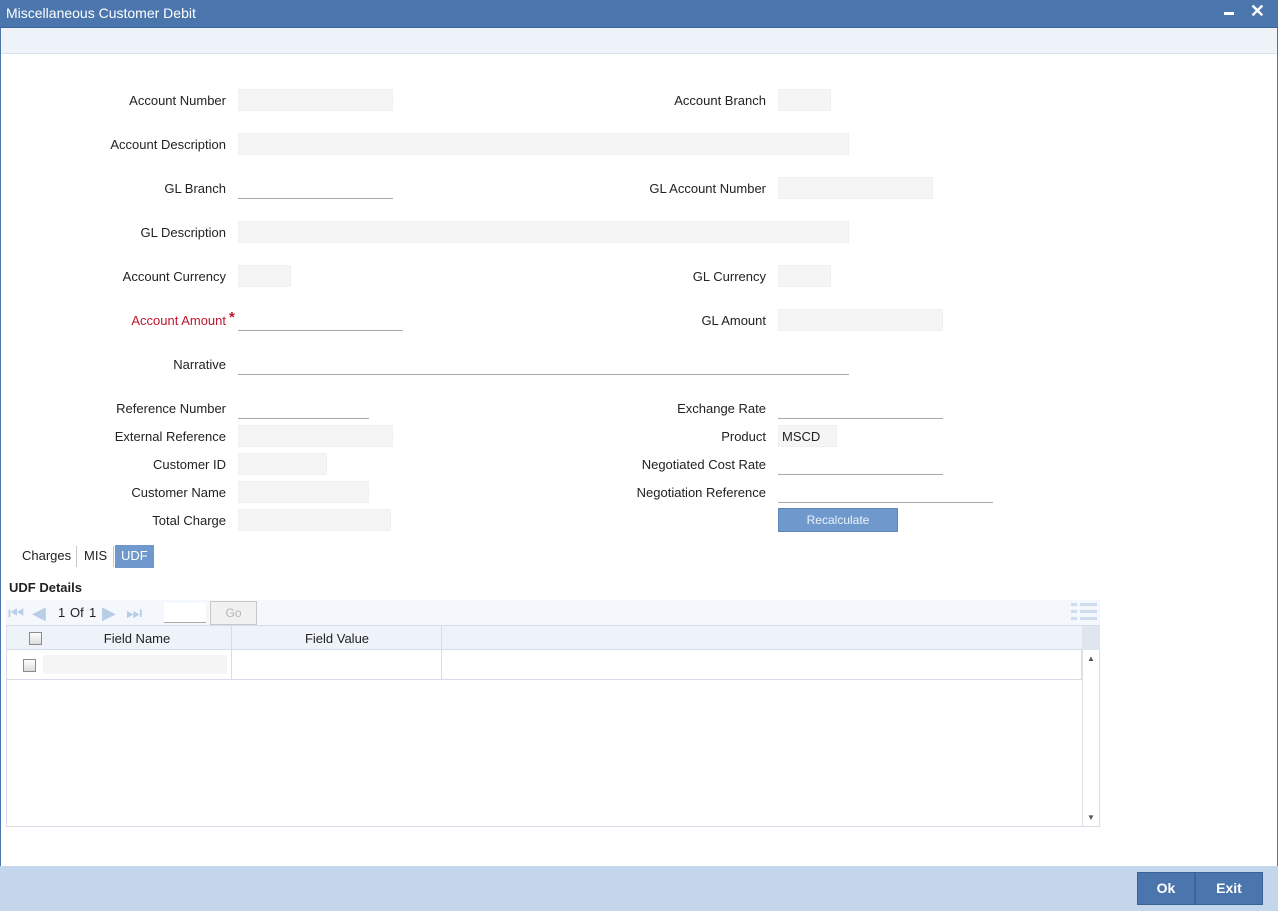  What do you see at coordinates (1229, 13) in the screenshot?
I see `minimize-icon` at bounding box center [1229, 13].